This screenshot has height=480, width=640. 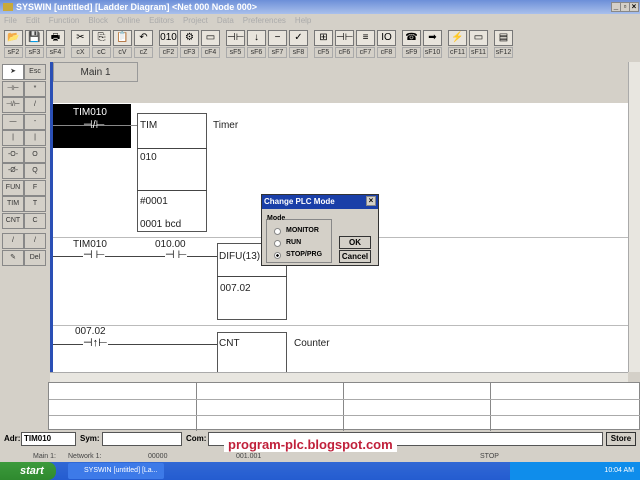 I want to click on box-text: #0001, so click(x=154, y=201).